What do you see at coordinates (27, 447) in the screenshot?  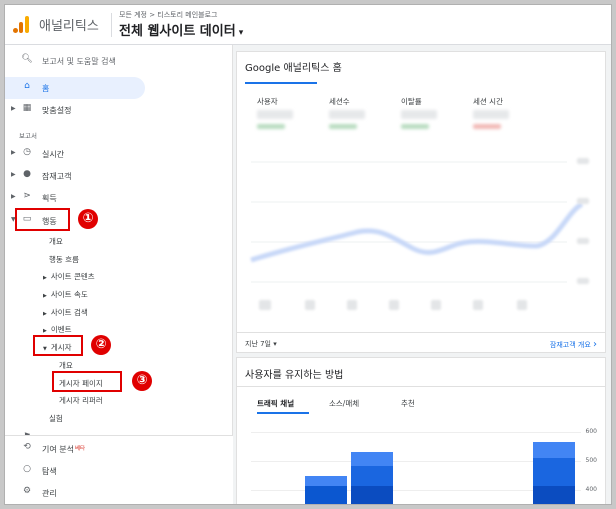 I see `attribution-icon: ⟲` at bounding box center [27, 447].